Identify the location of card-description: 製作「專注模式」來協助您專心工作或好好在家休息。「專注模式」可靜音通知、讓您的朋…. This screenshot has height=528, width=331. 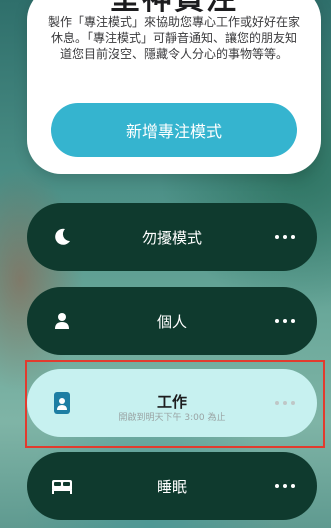
(173, 38).